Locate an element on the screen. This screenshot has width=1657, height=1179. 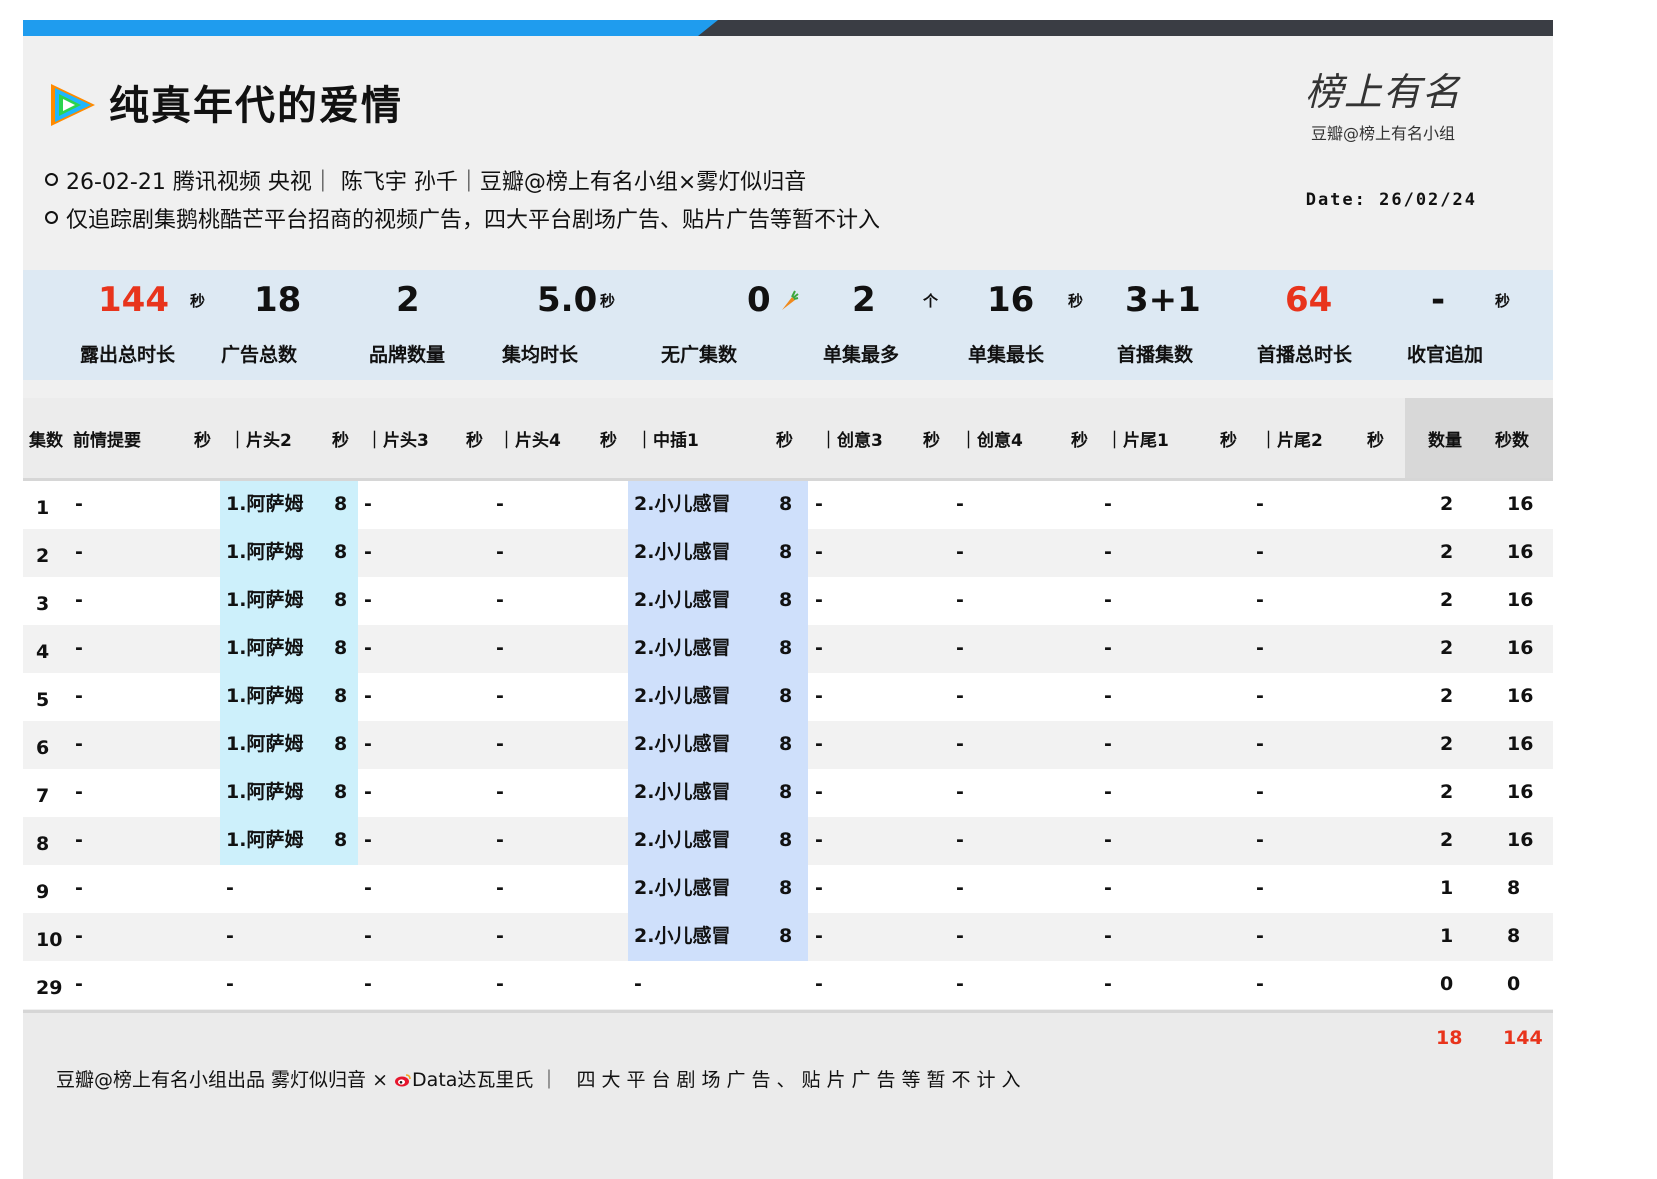
tencent-video-logo-icon is located at coordinates (73, 105).